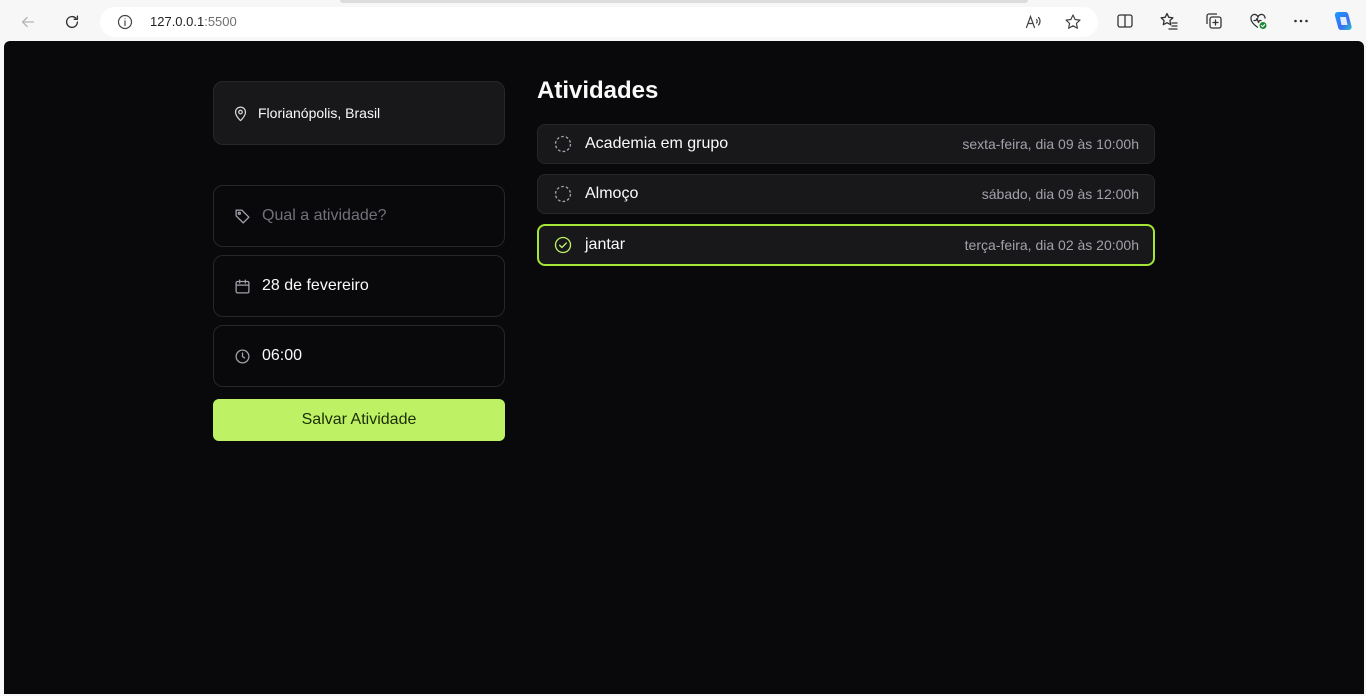 This screenshot has height=696, width=1366. I want to click on address-url: 127.0.0.1:5500, so click(193, 22).